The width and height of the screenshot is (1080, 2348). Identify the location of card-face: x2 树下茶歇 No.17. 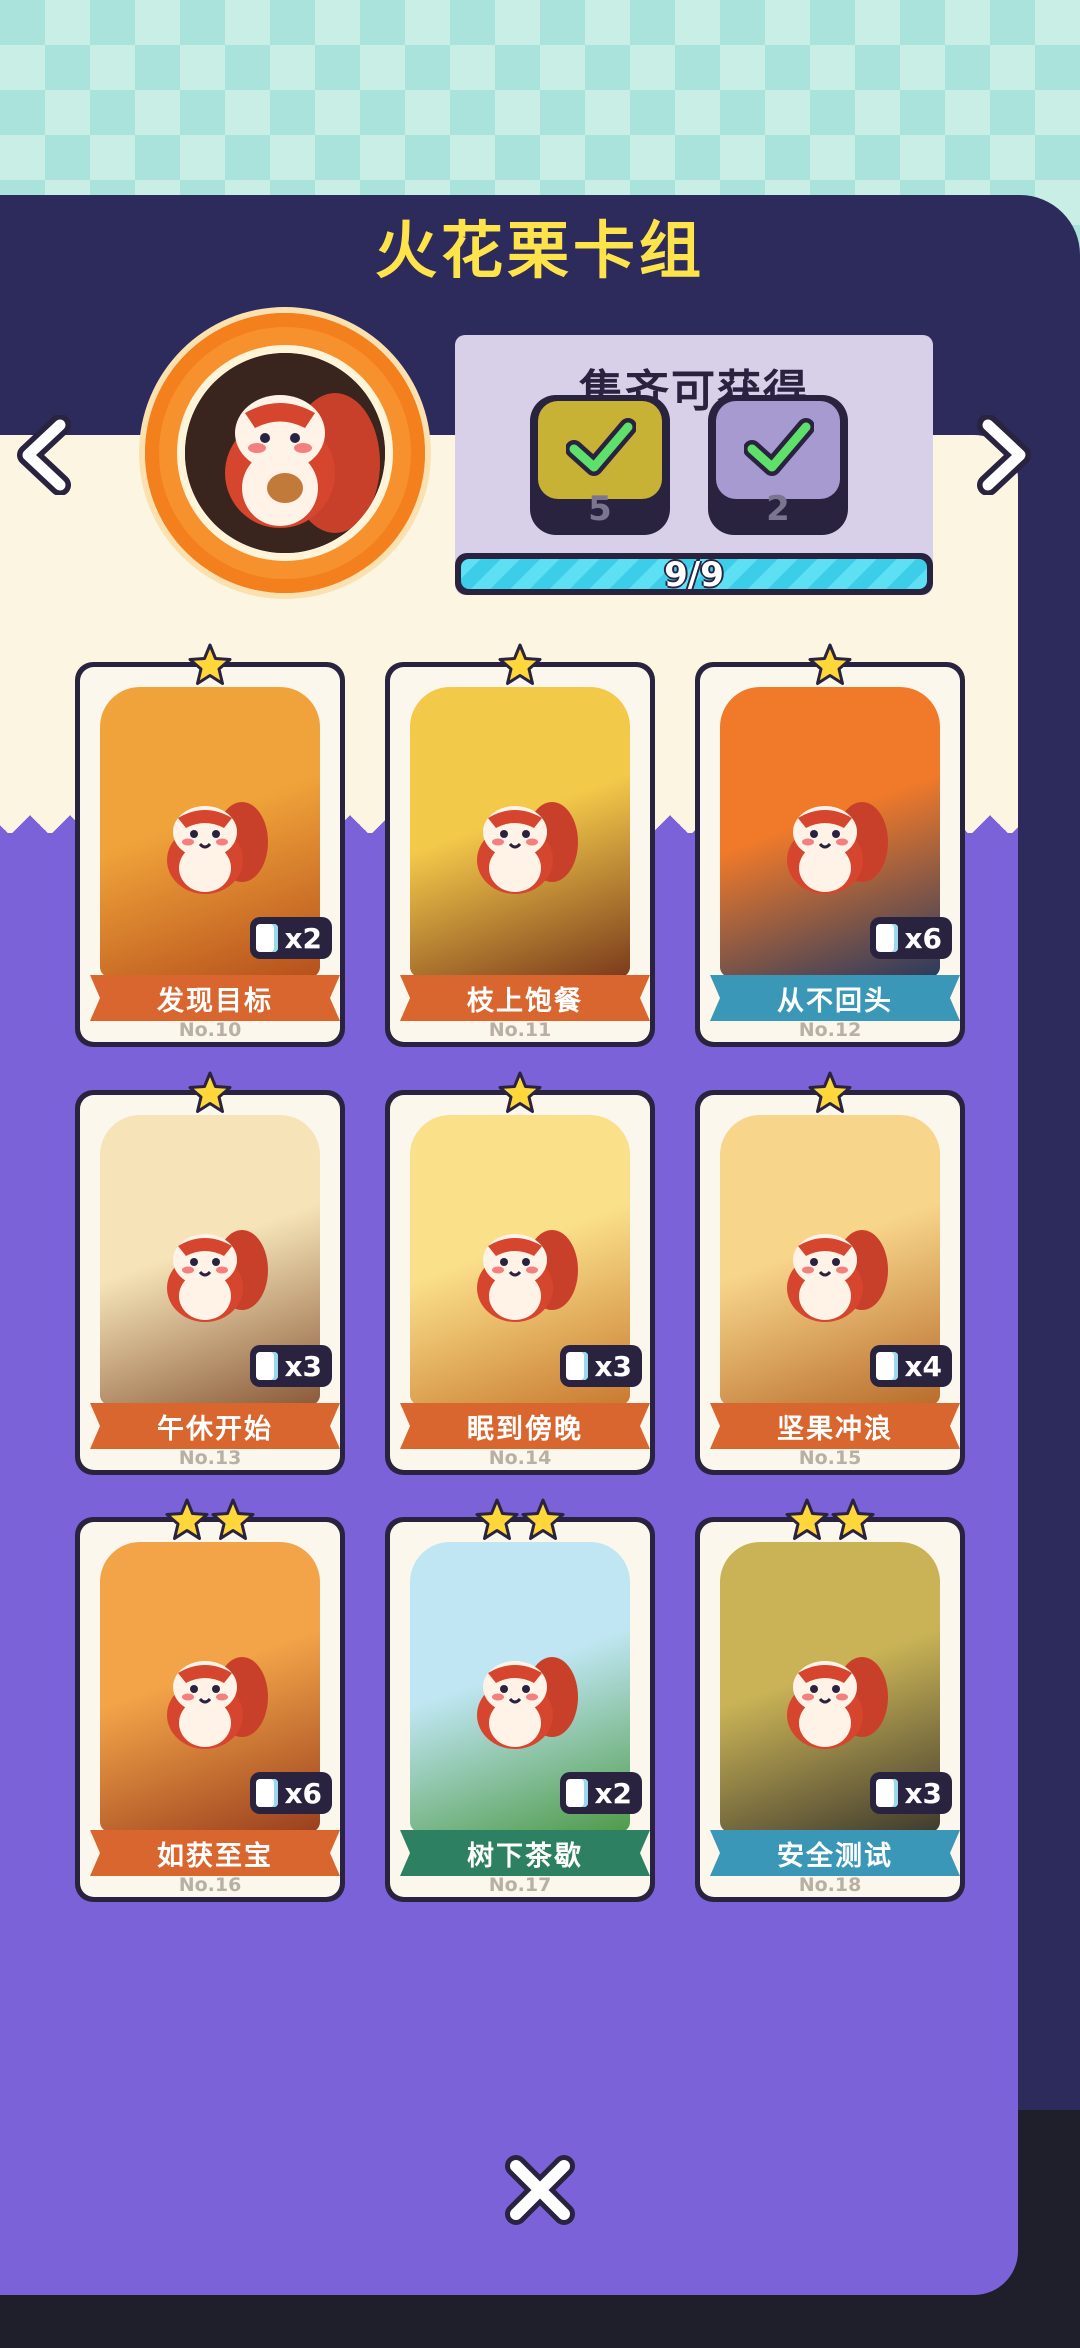
(520, 1709).